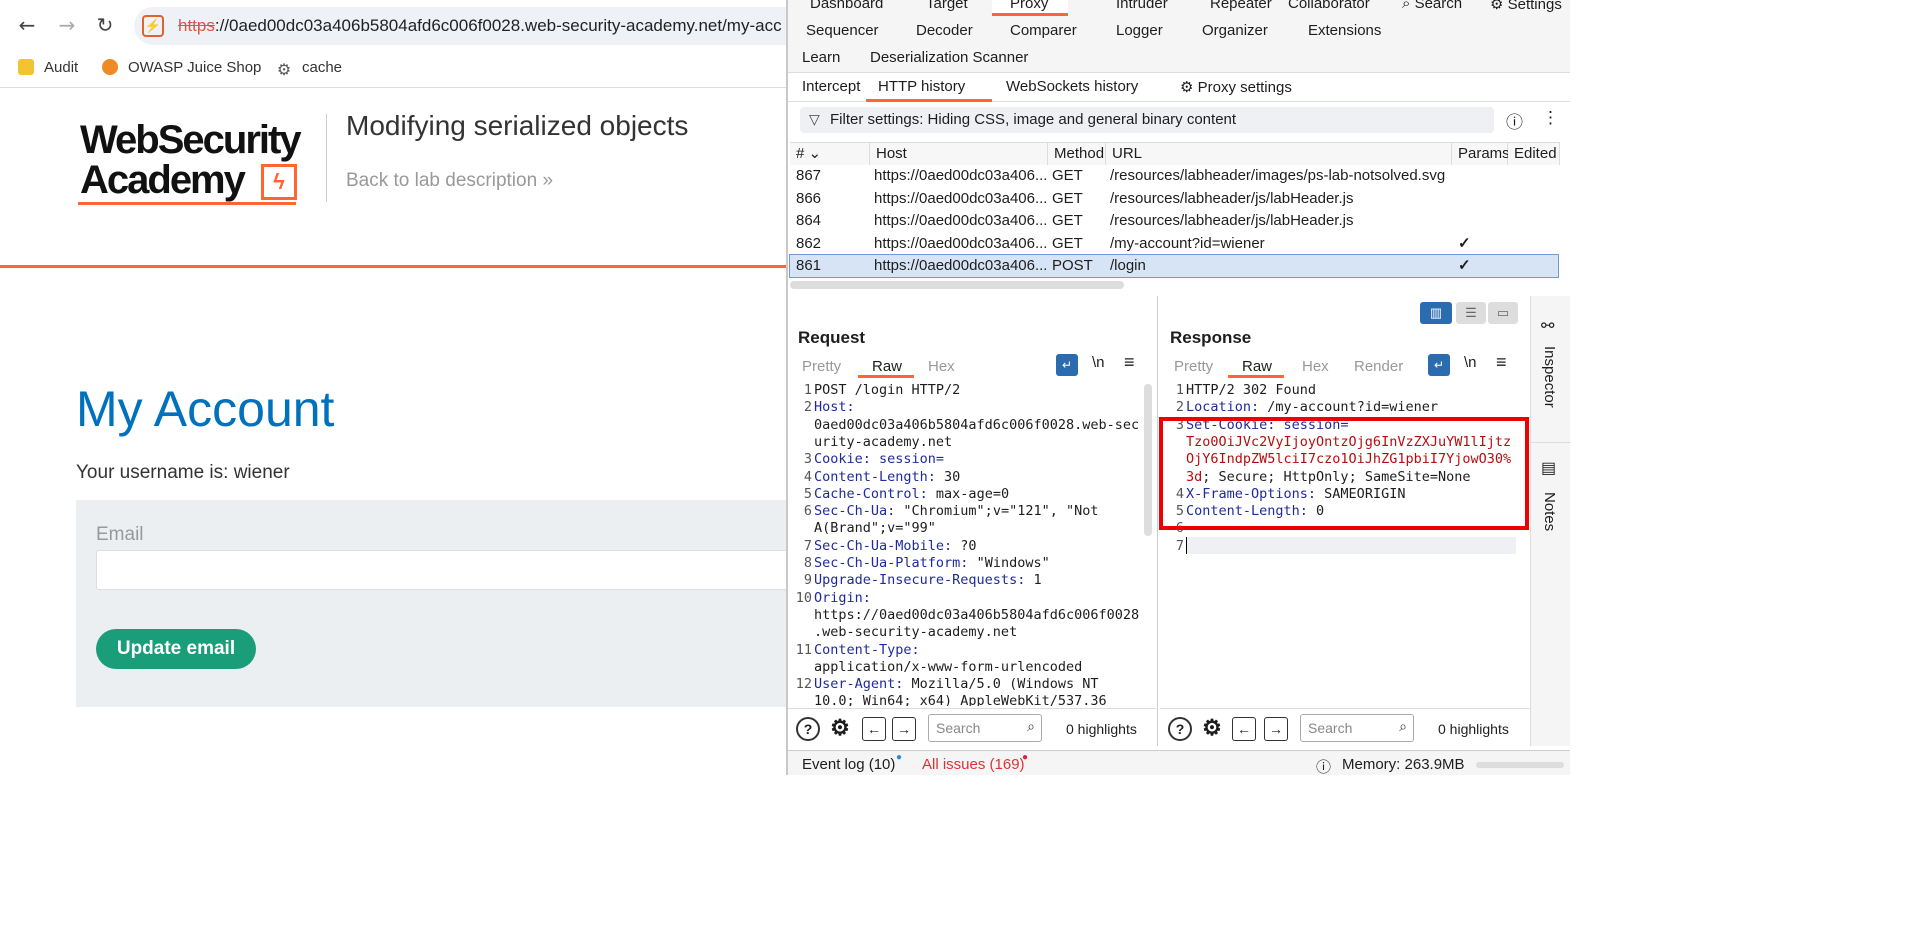  I want to click on update-email-button: Update email, so click(176, 649).